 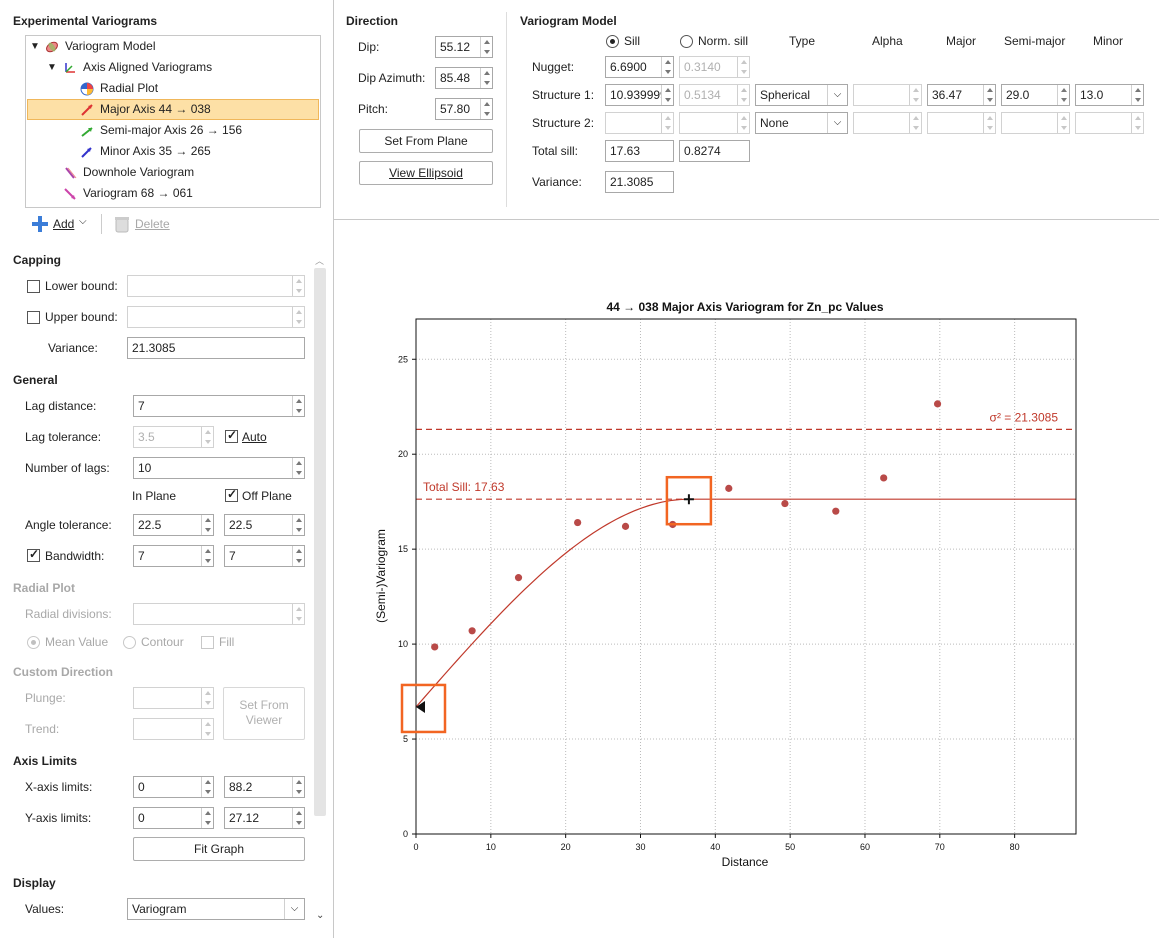 I want to click on sill-radio, so click(x=612, y=41).